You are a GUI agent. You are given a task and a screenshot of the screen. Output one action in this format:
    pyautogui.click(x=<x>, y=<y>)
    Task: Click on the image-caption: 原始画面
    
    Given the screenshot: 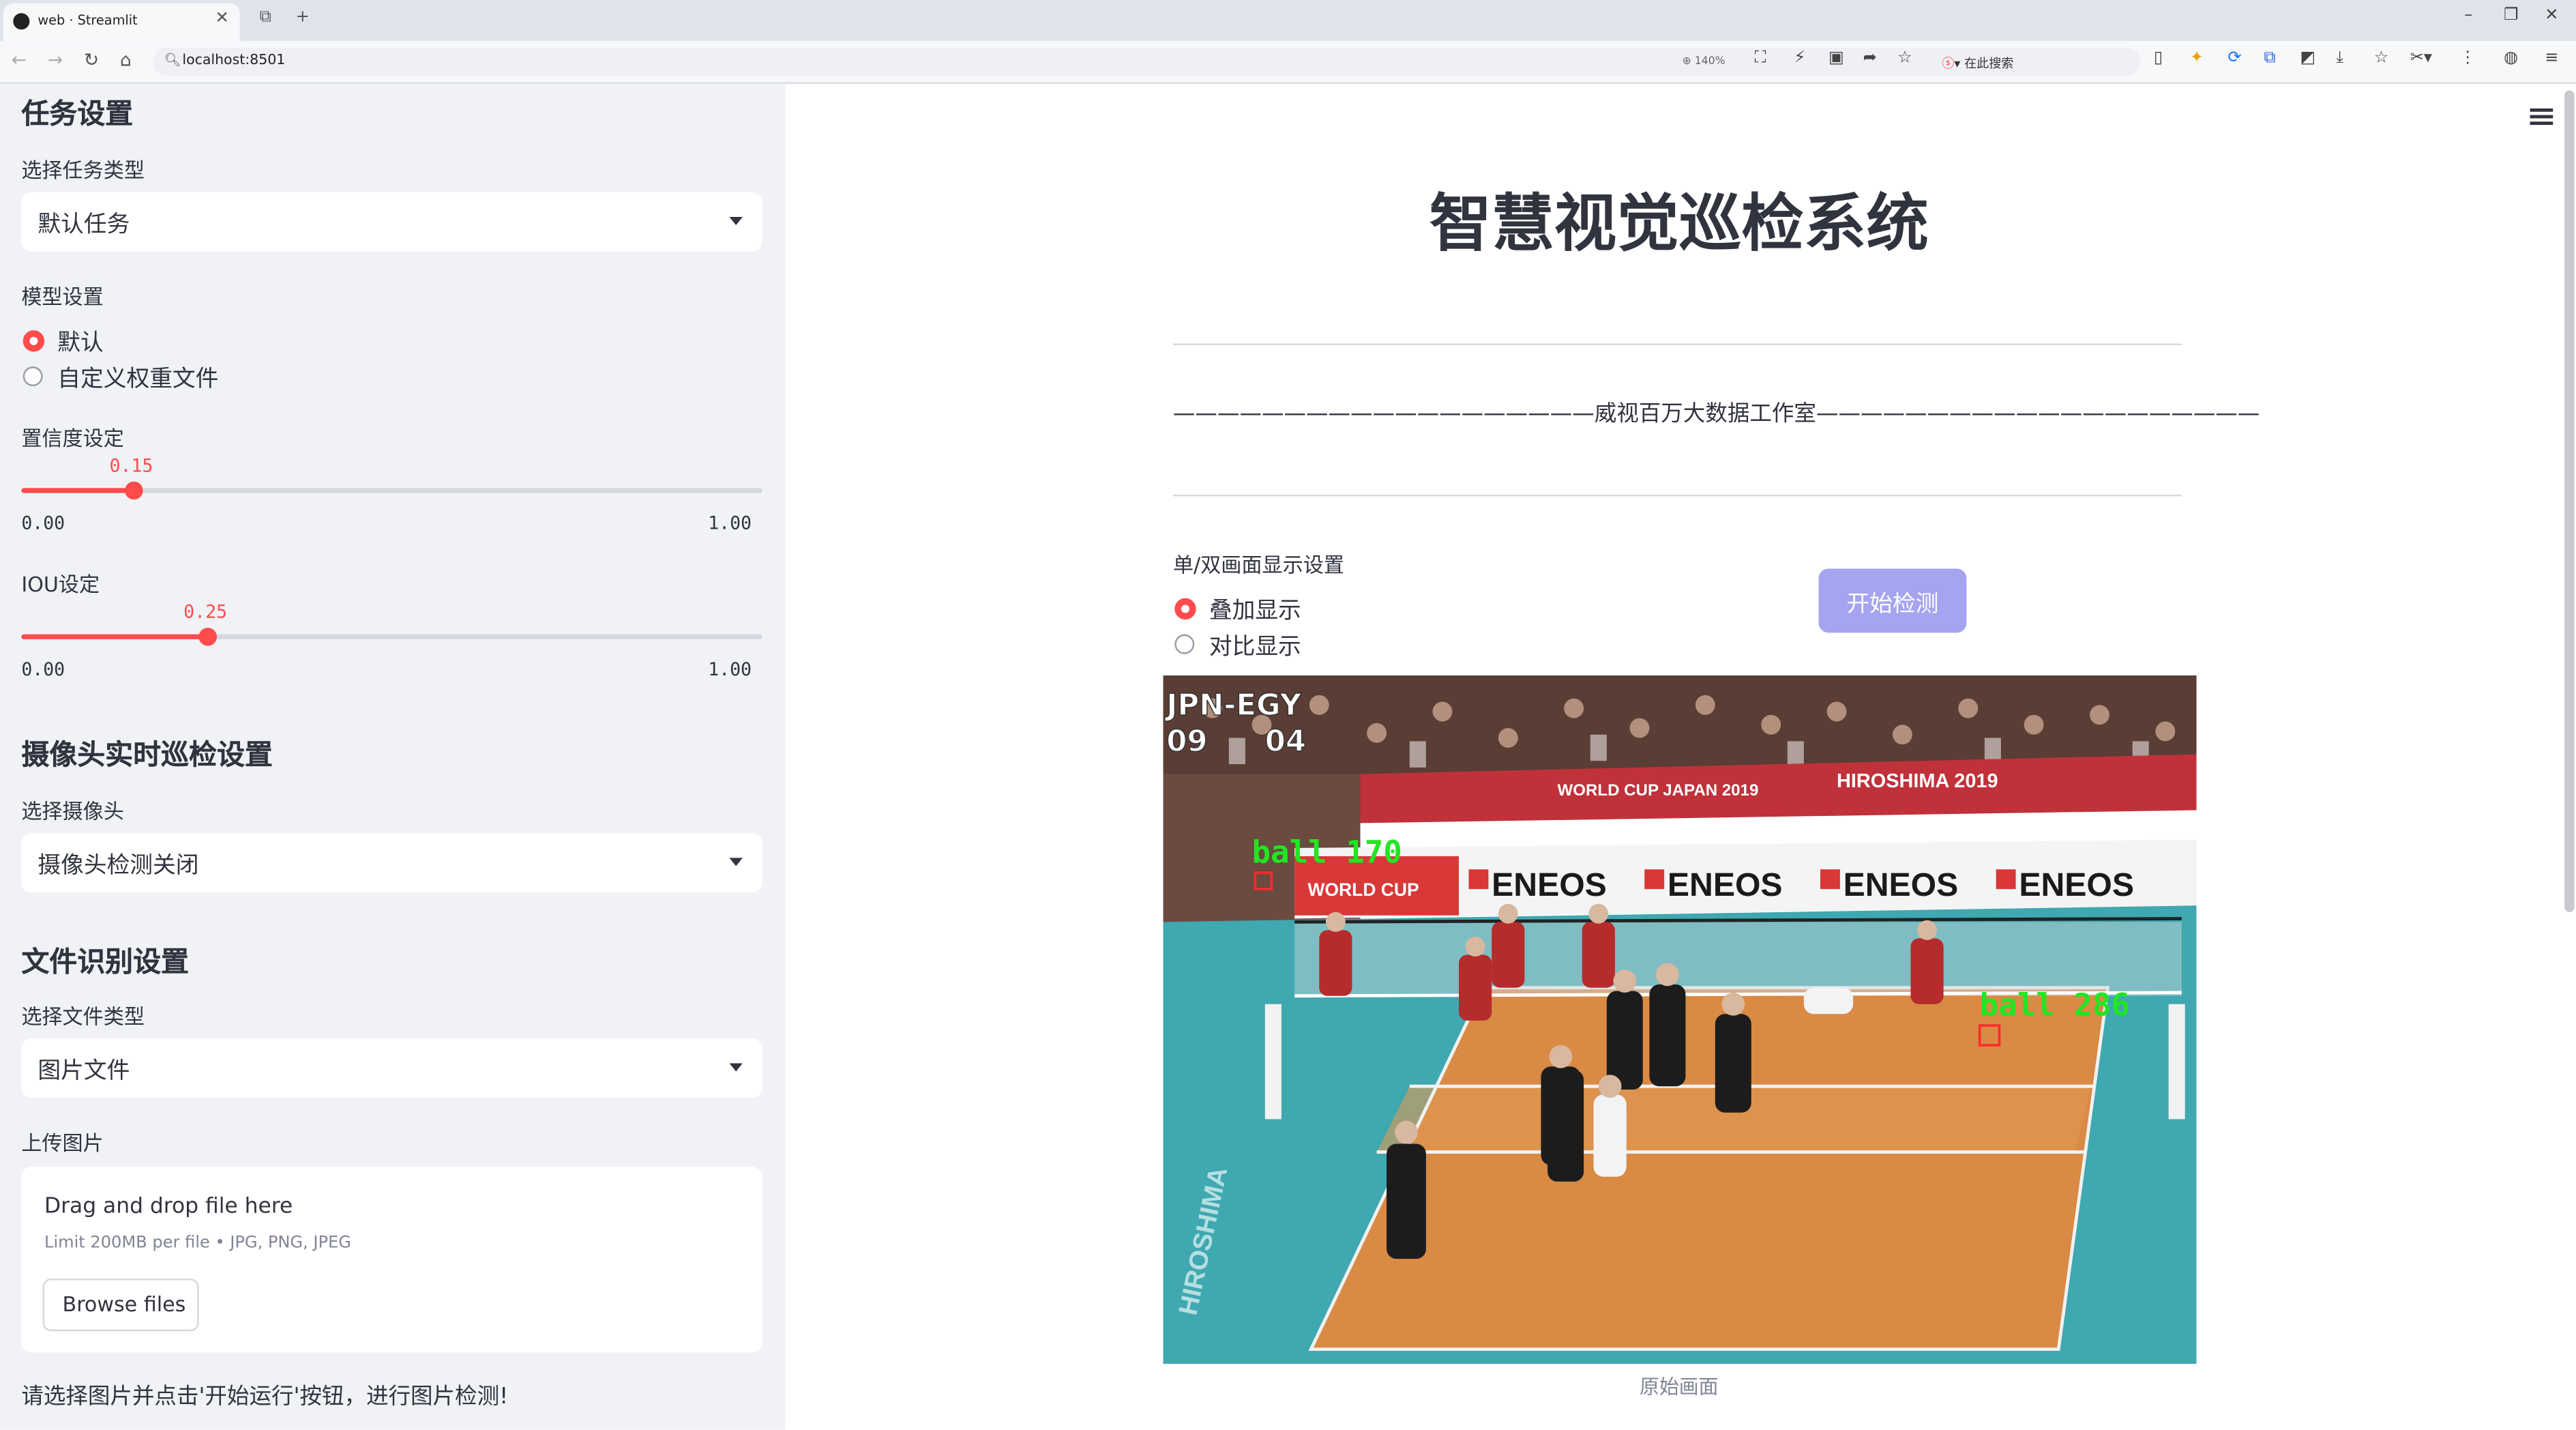 What is the action you would take?
    pyautogui.click(x=1679, y=1387)
    